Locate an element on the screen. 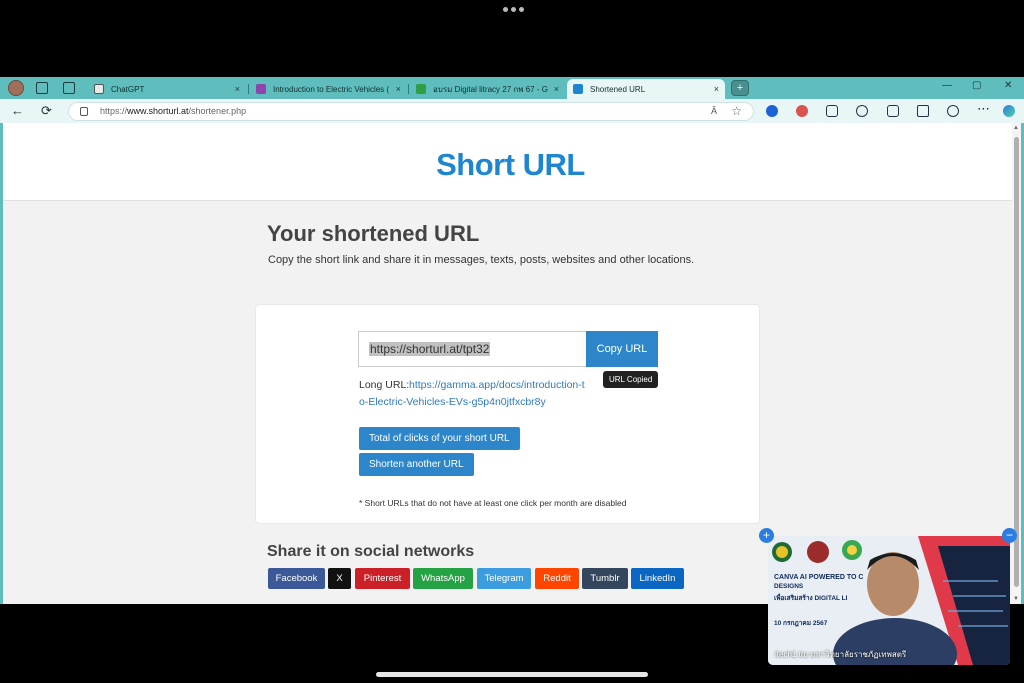  sheets-favicon-icon is located at coordinates (421, 89).